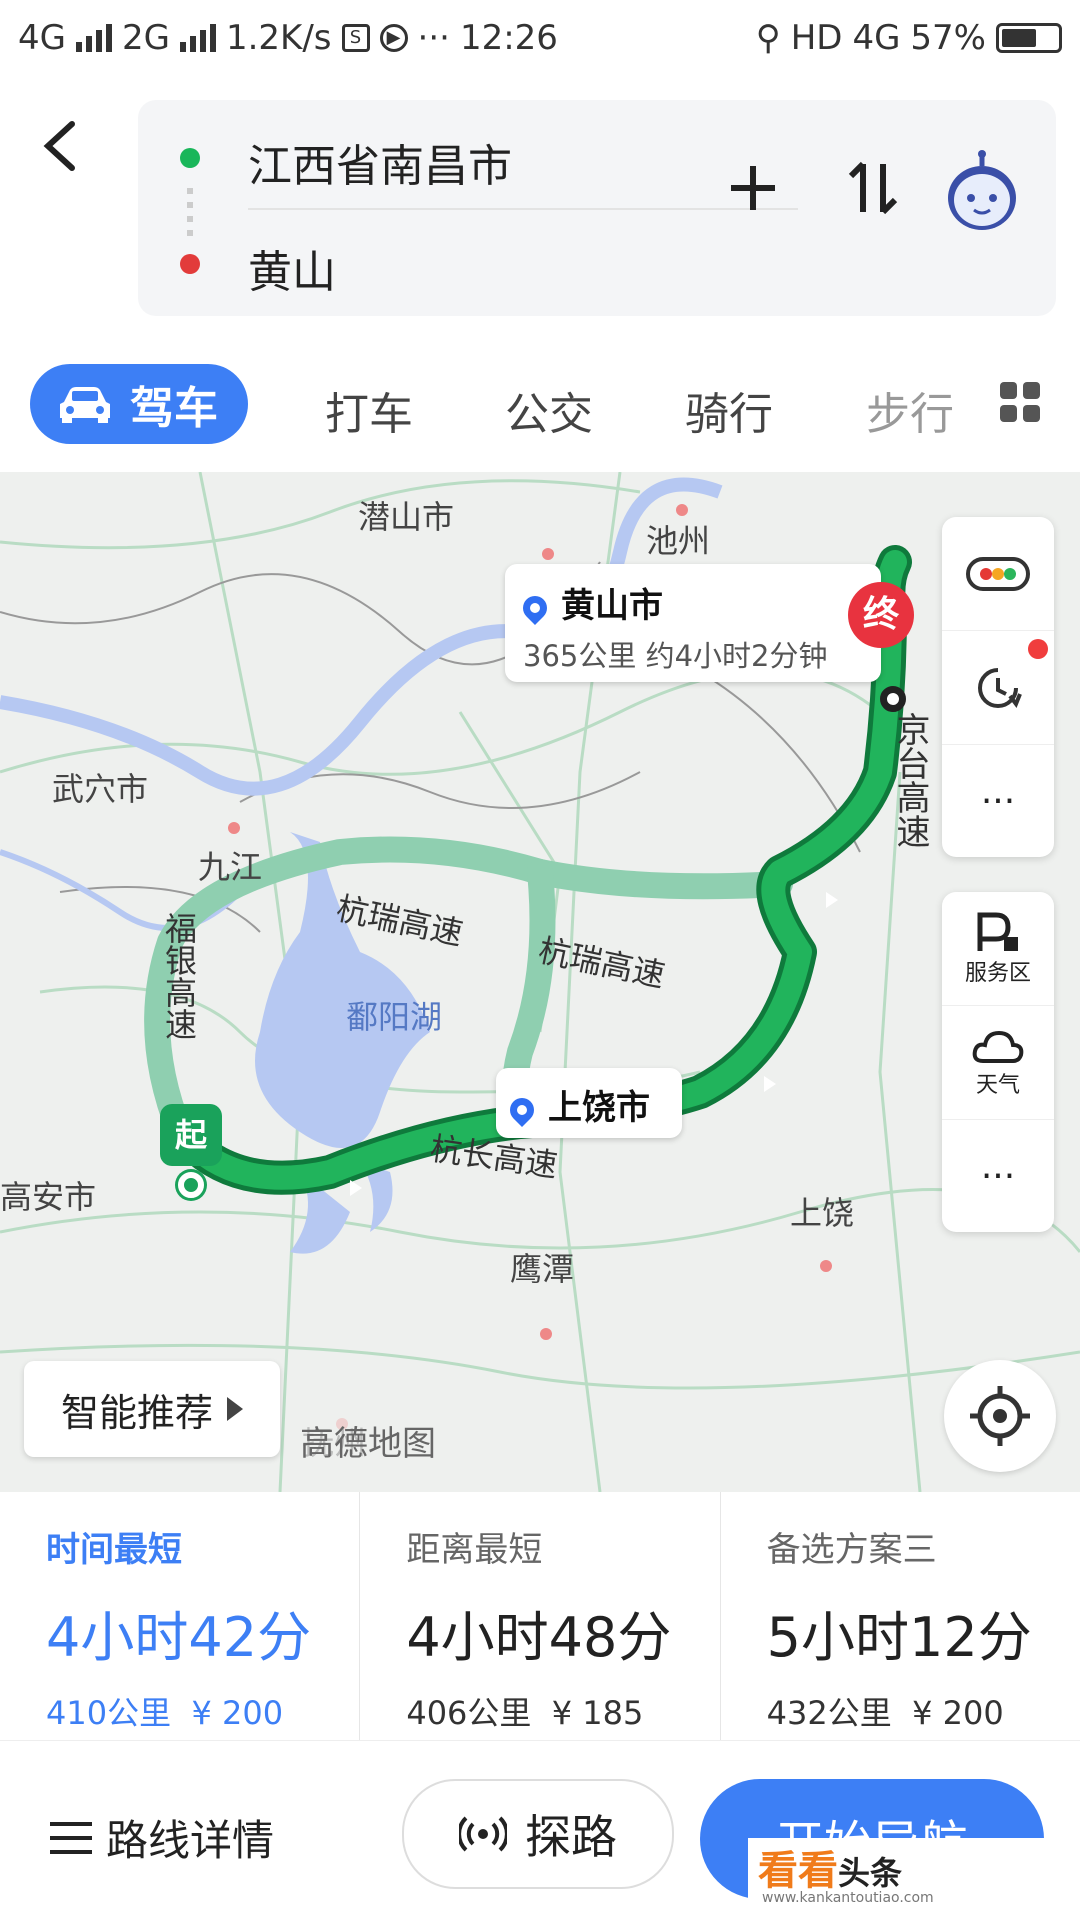 This screenshot has height=1921, width=1080. I want to click on route-time: 4小时42分, so click(179, 1637).